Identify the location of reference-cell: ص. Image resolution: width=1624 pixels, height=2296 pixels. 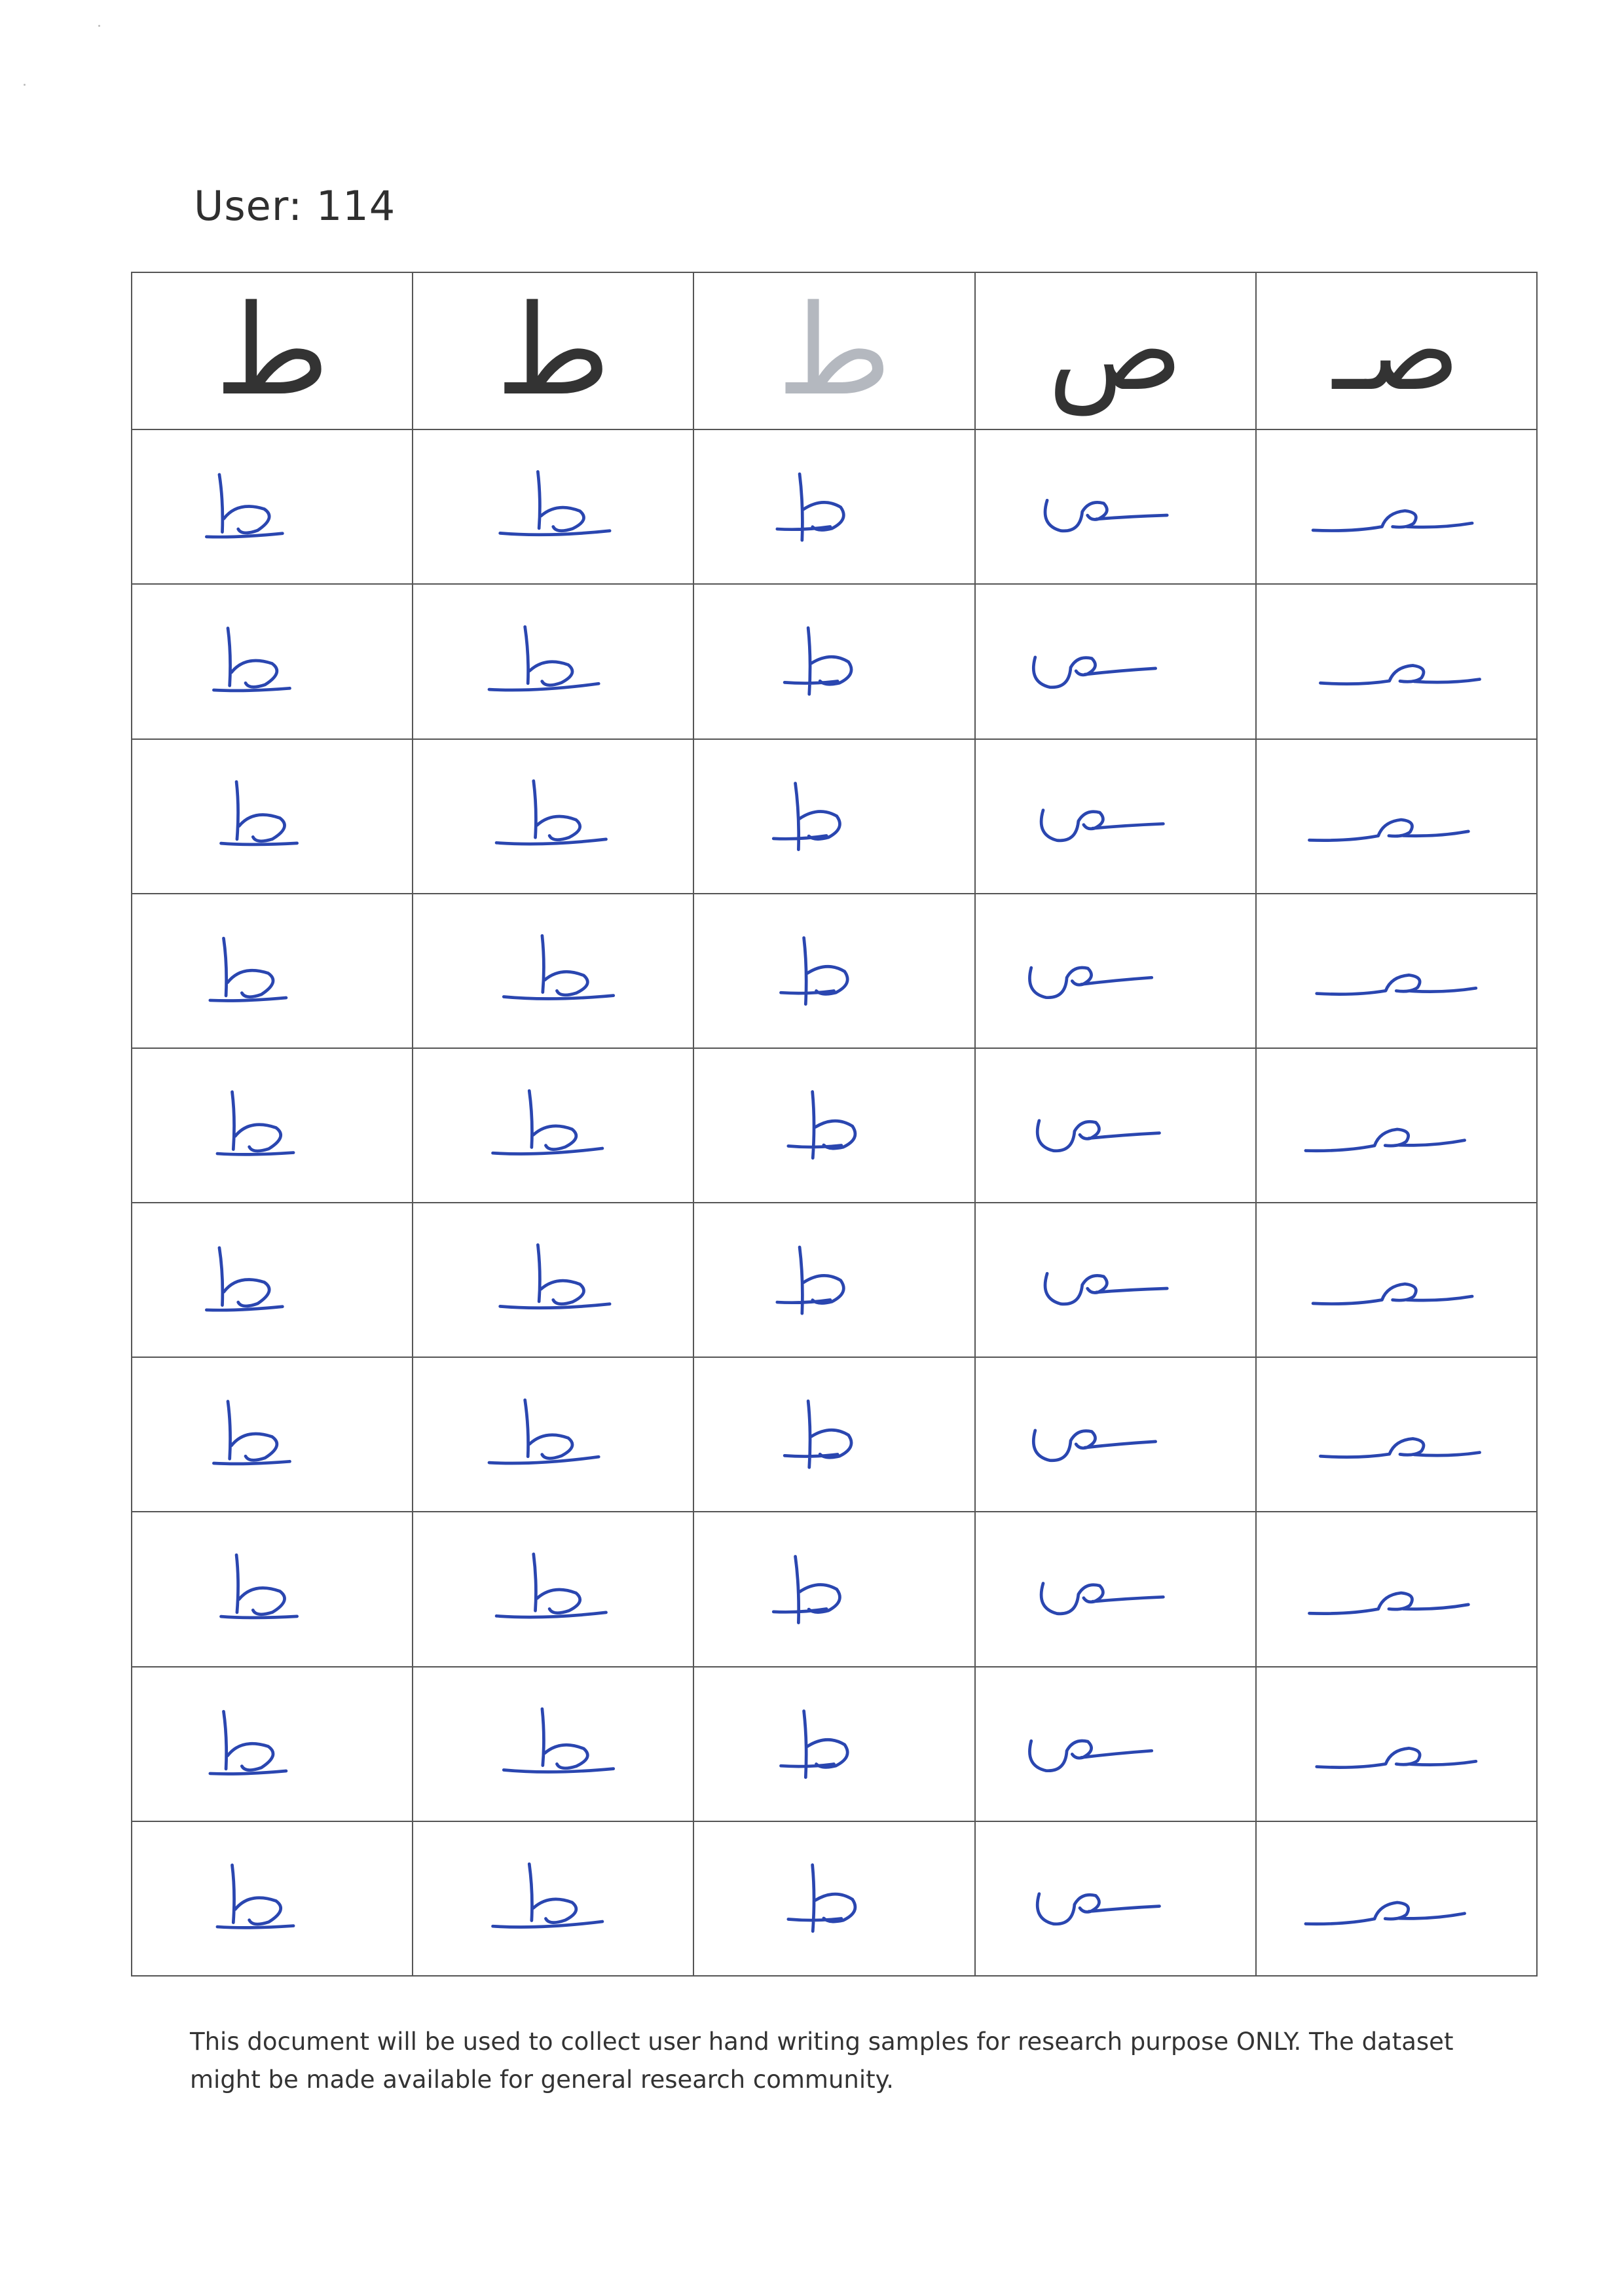
(1115, 351).